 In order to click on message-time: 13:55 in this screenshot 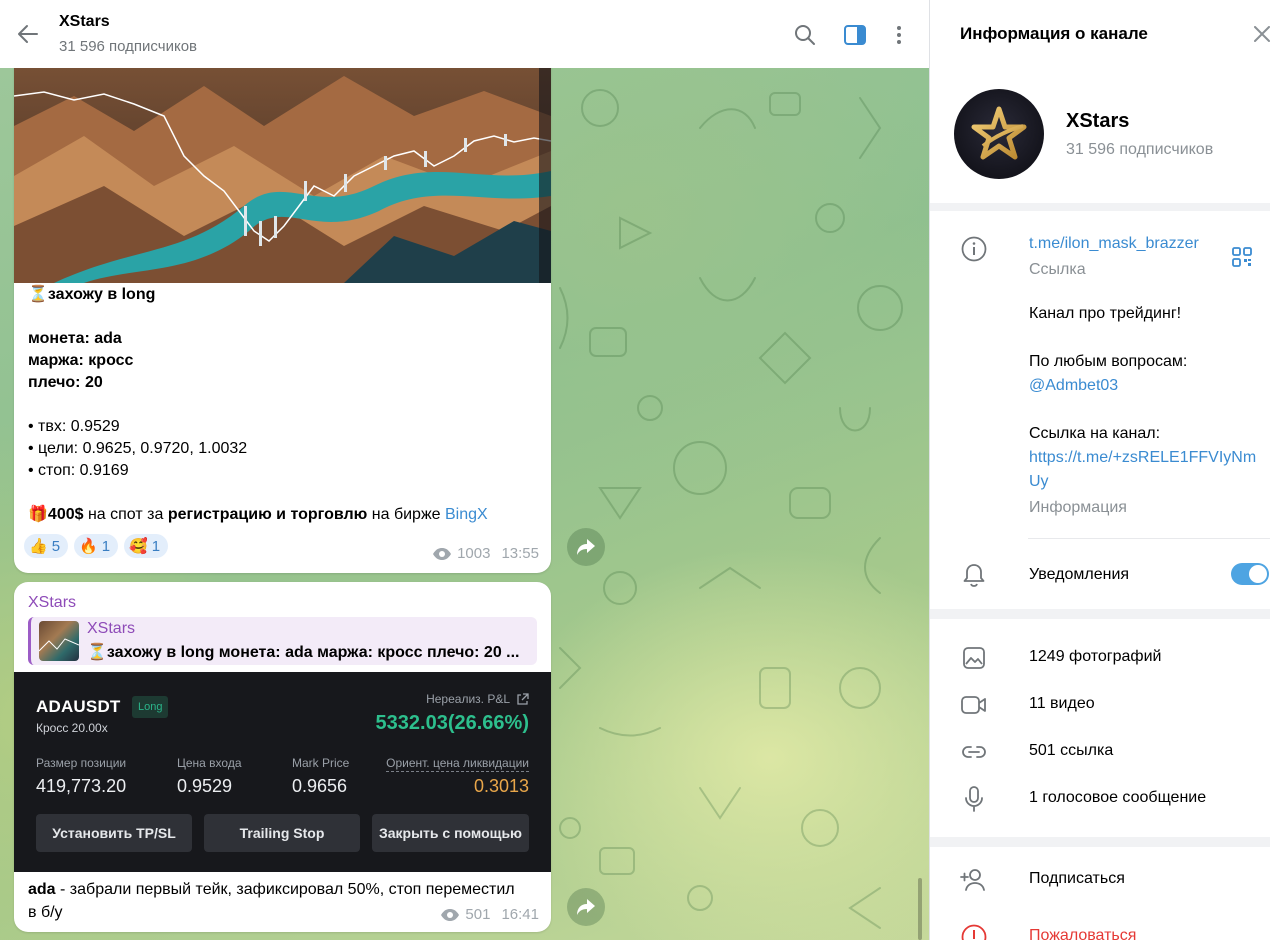, I will do `click(520, 553)`.